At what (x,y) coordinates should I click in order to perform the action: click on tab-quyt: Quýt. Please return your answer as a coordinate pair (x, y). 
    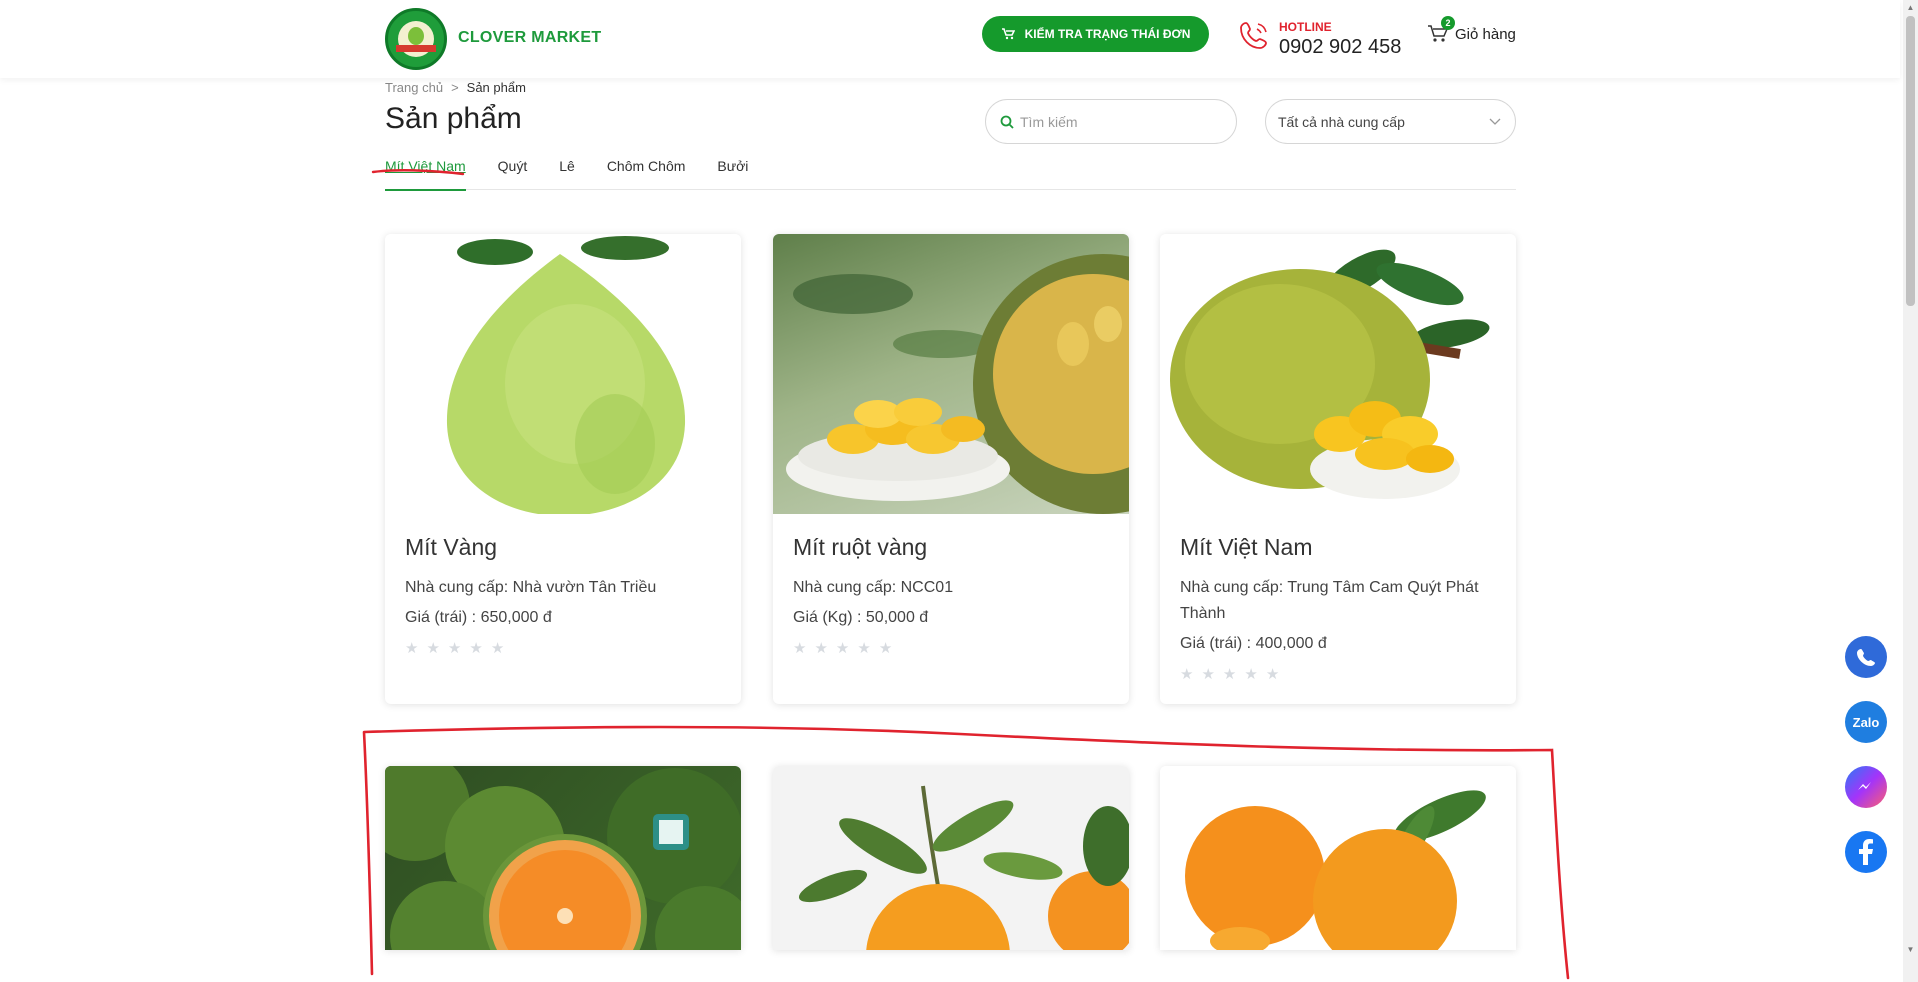
    Looking at the image, I should click on (513, 171).